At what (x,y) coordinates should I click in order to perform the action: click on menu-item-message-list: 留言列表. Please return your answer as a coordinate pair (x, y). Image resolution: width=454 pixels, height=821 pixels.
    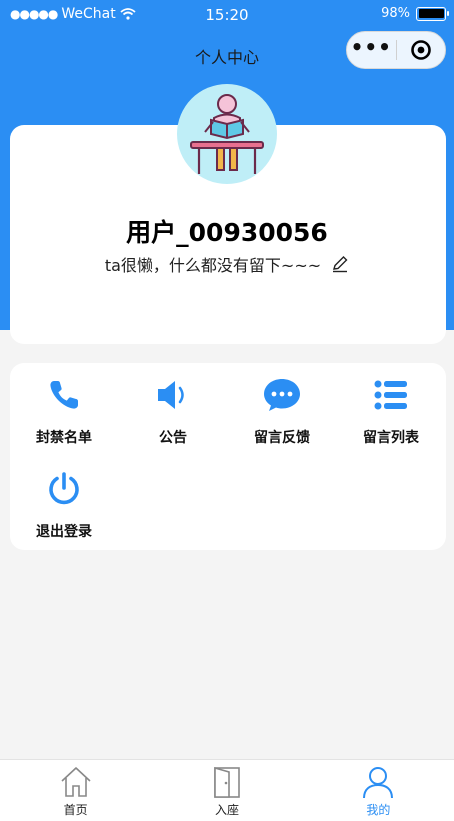
    Looking at the image, I should click on (391, 411).